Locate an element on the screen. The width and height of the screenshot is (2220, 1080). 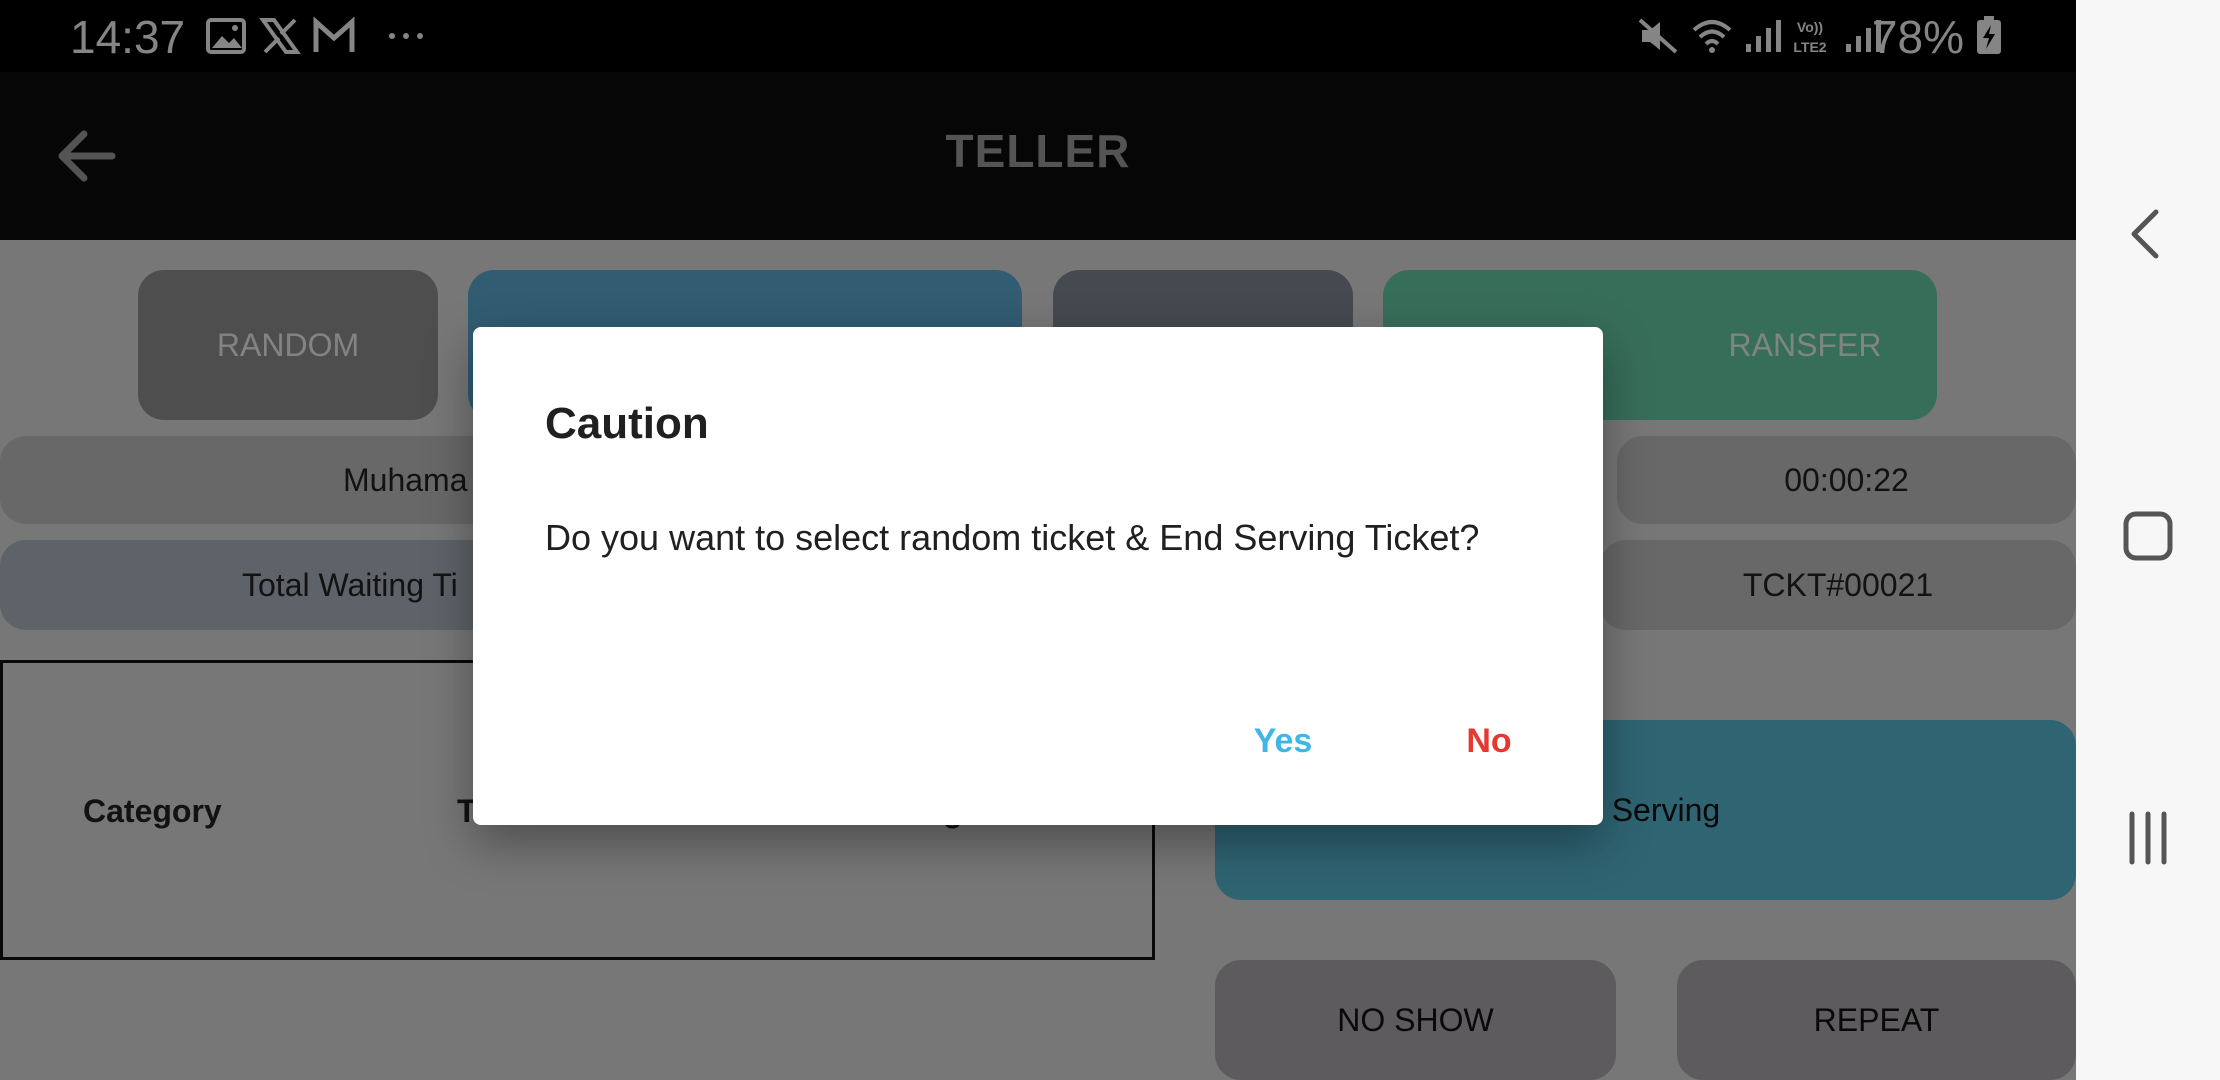
back-chevron-icon is located at coordinates (2148, 234).